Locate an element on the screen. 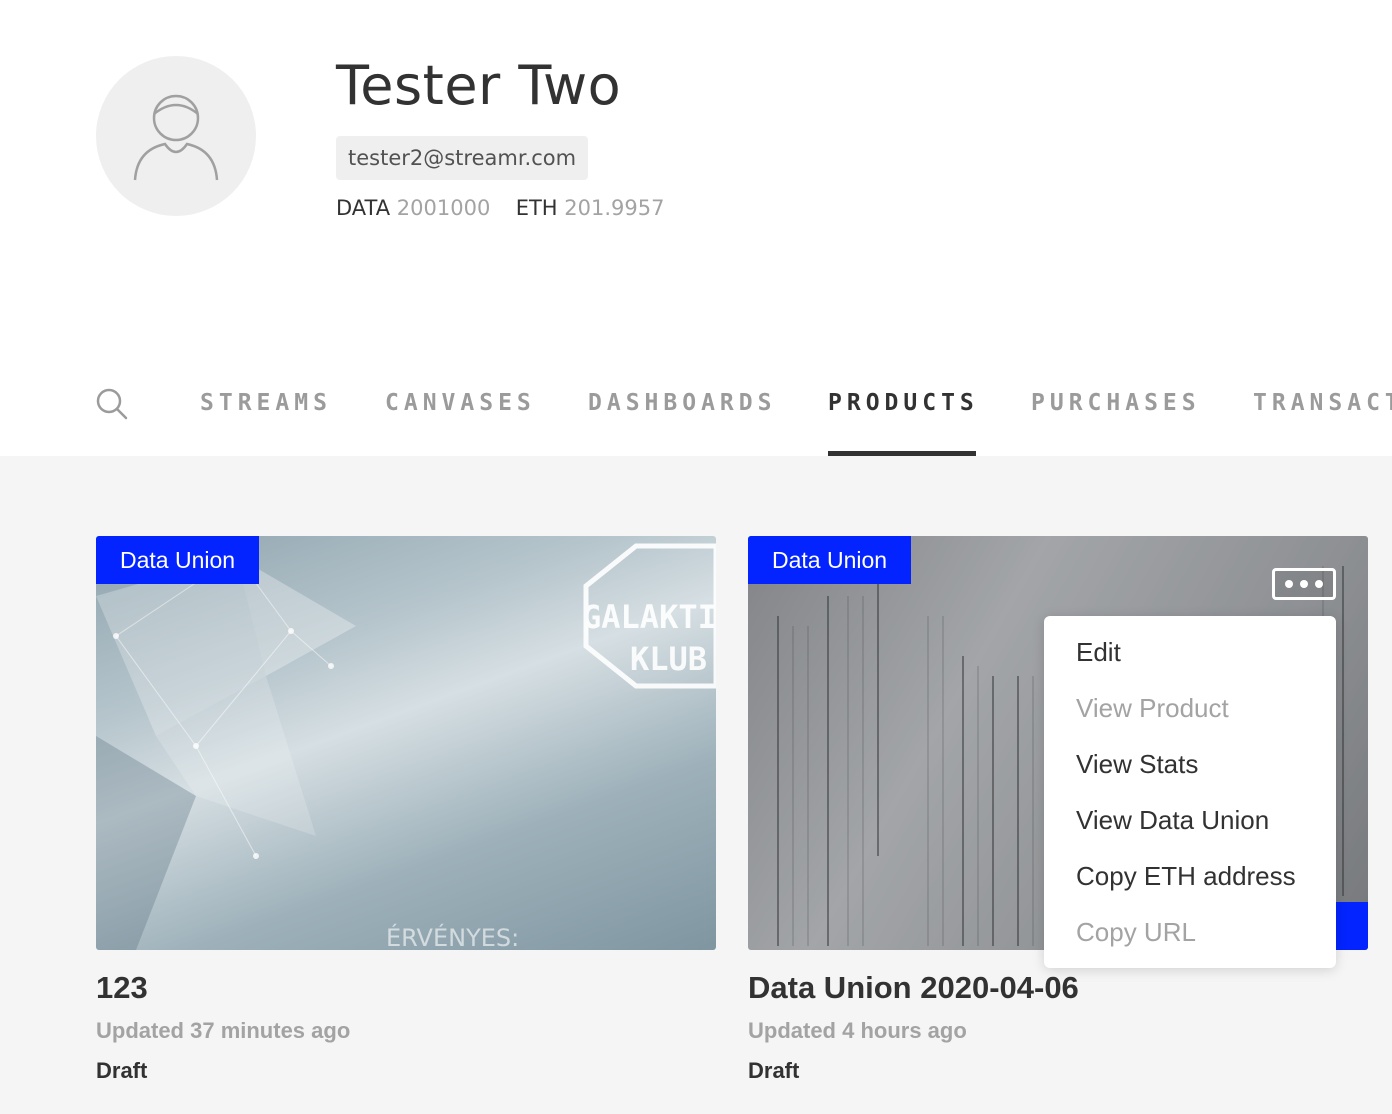 The image size is (1392, 1114). data-balance-label: DATA is located at coordinates (363, 208).